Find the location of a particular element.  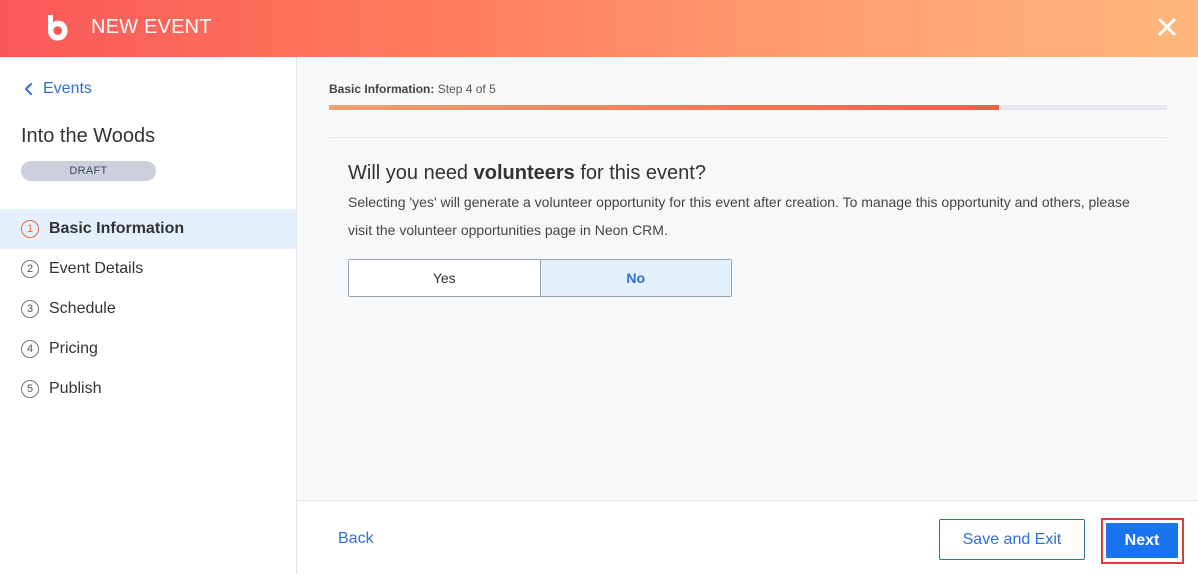

progress-step-text: Step 4 of 5 is located at coordinates (466, 89).